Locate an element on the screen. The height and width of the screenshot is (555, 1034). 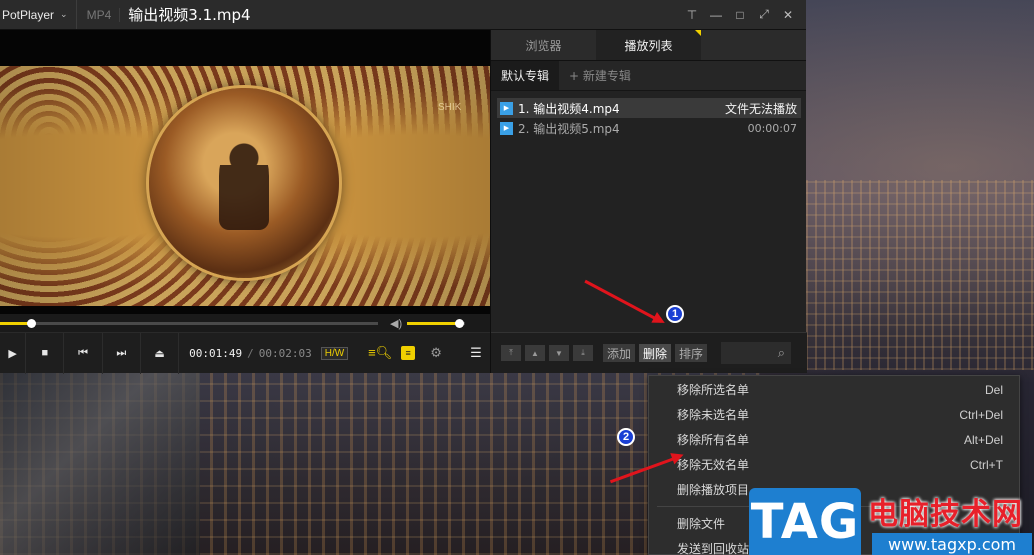
menu-item-shortcut: Ctrl+Del is located at coordinates (981, 414).